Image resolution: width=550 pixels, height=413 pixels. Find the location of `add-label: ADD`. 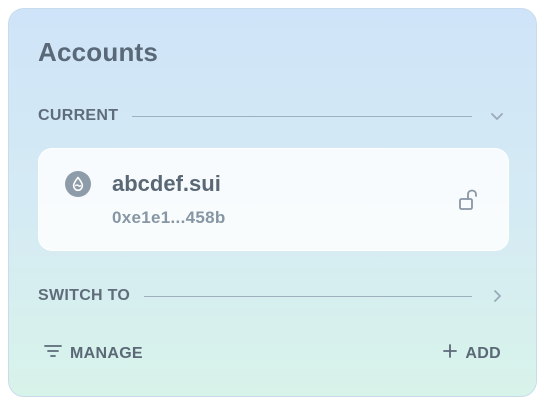

add-label: ADD is located at coordinates (483, 353).